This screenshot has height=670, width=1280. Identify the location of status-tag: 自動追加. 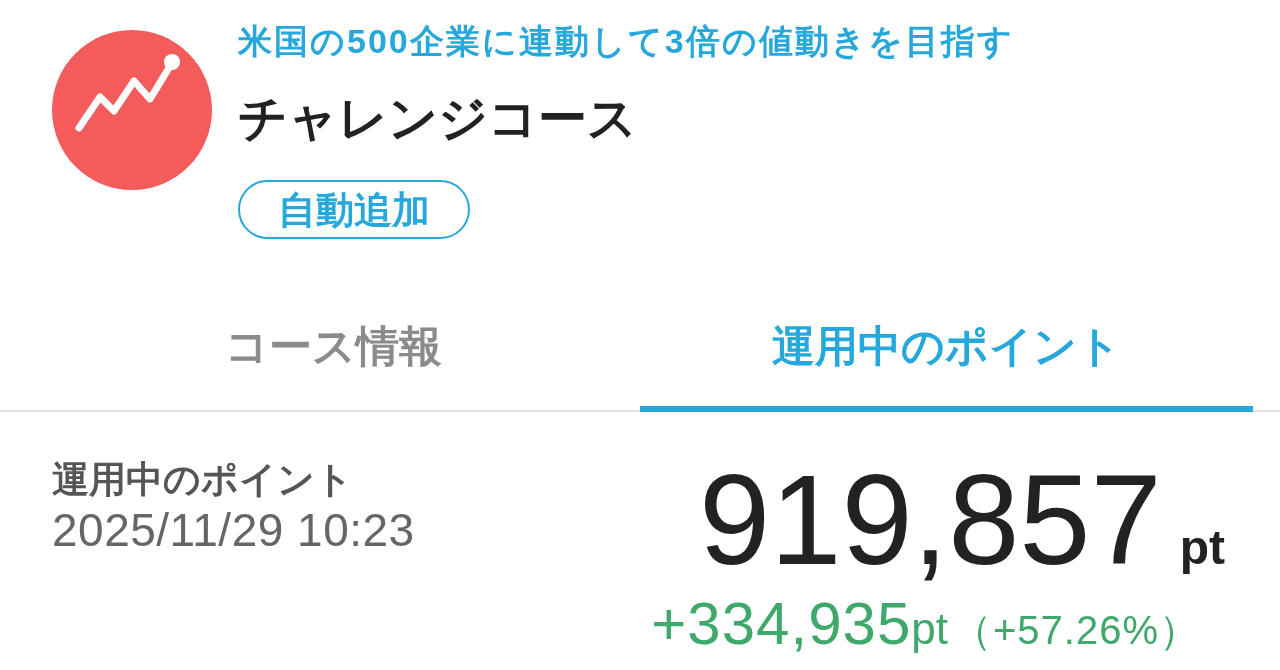
(354, 209).